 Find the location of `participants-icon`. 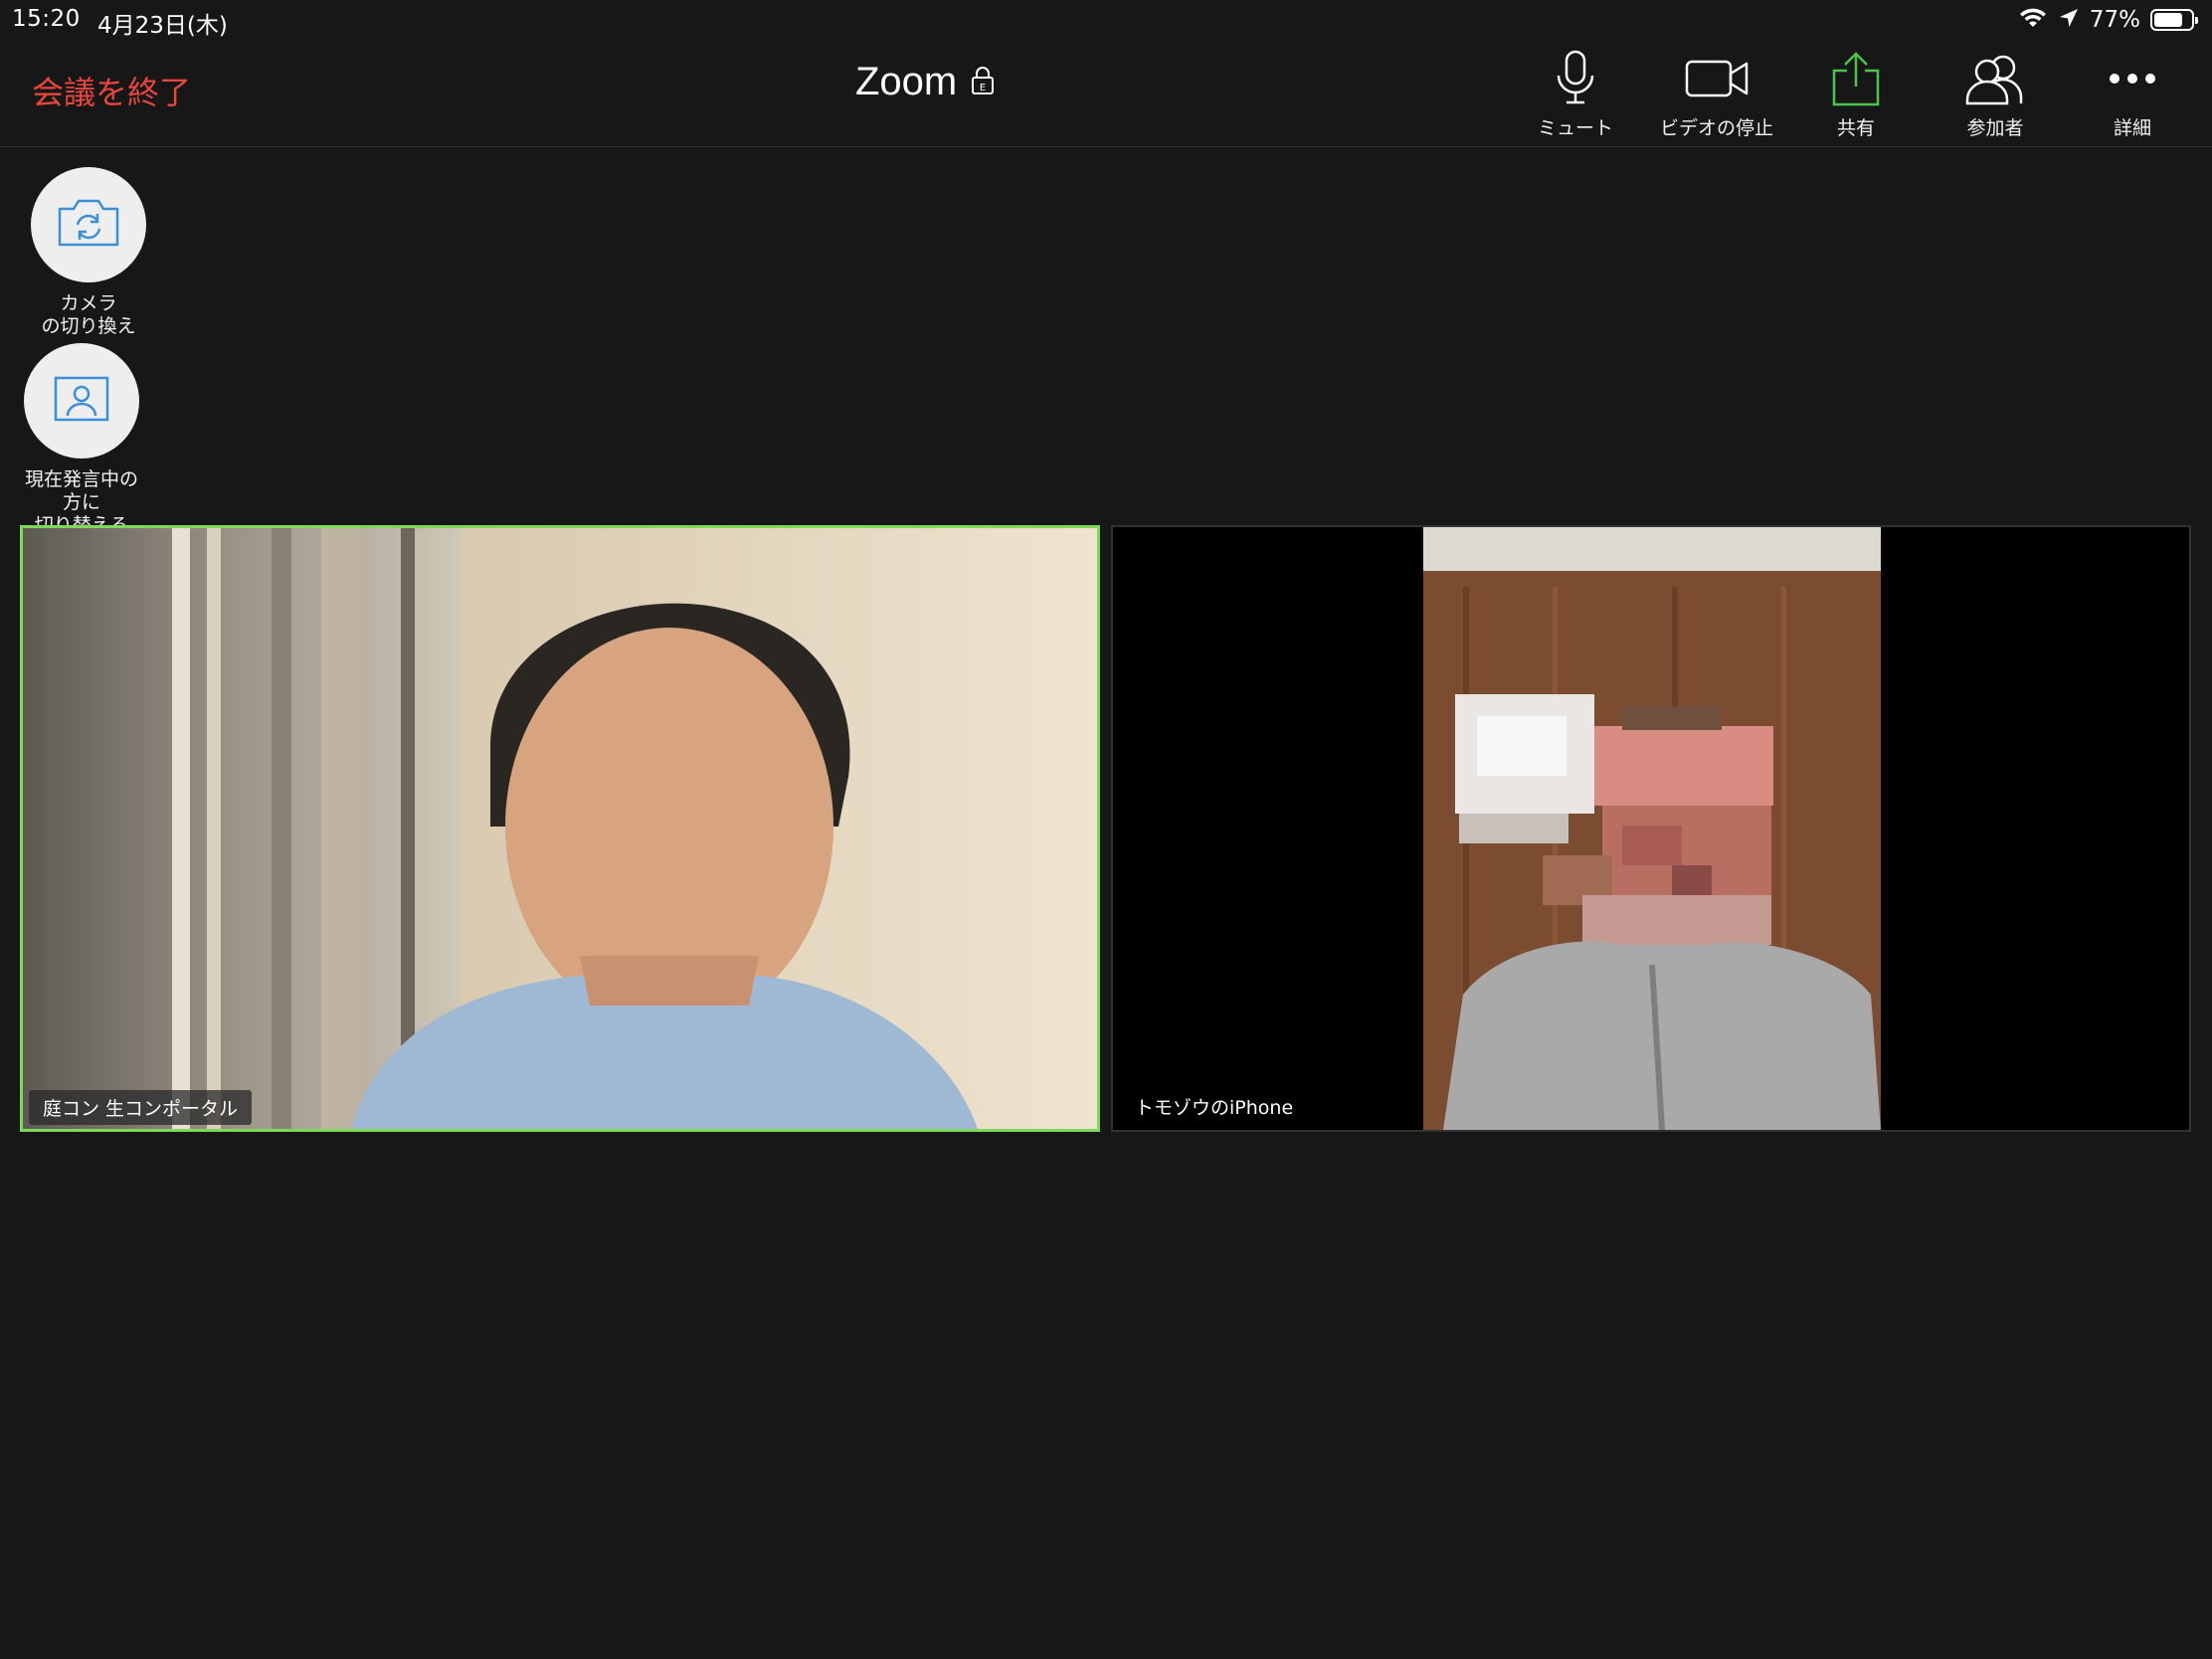

participants-icon is located at coordinates (1995, 78).